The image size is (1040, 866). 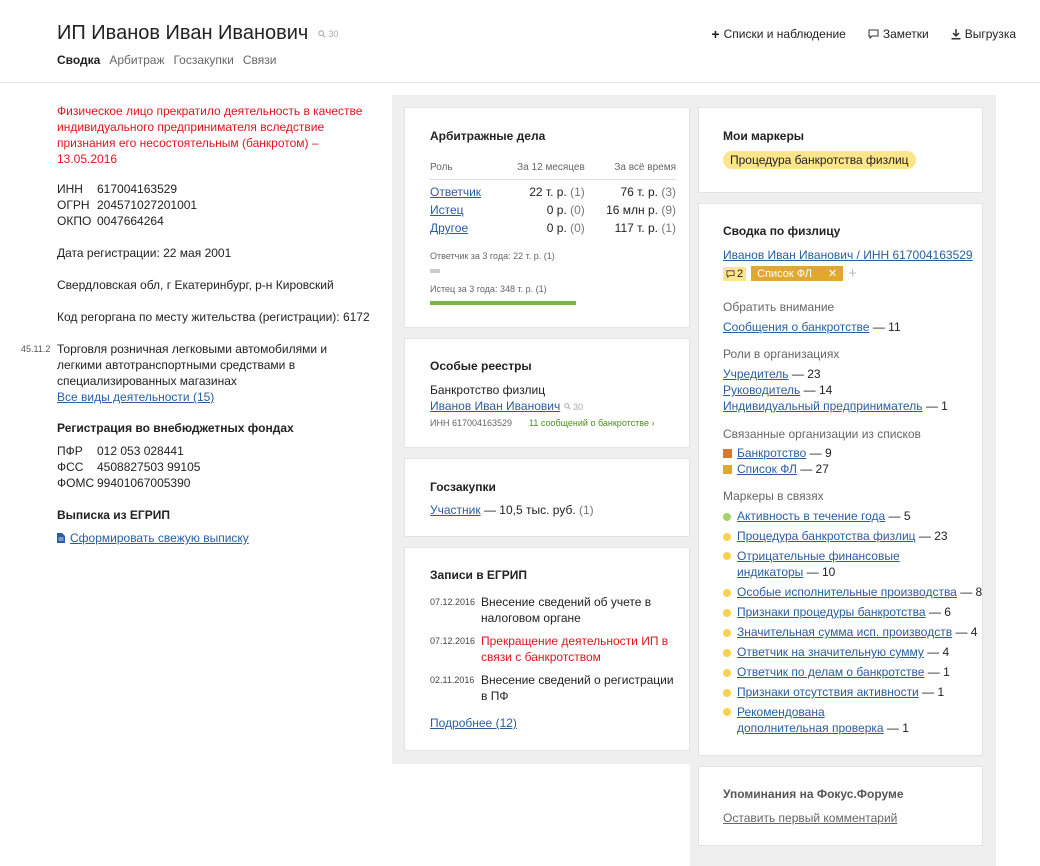 I want to click on plaintiff-3y-label: Истец за 3 года: 348 т. р. (1), so click(x=488, y=289).